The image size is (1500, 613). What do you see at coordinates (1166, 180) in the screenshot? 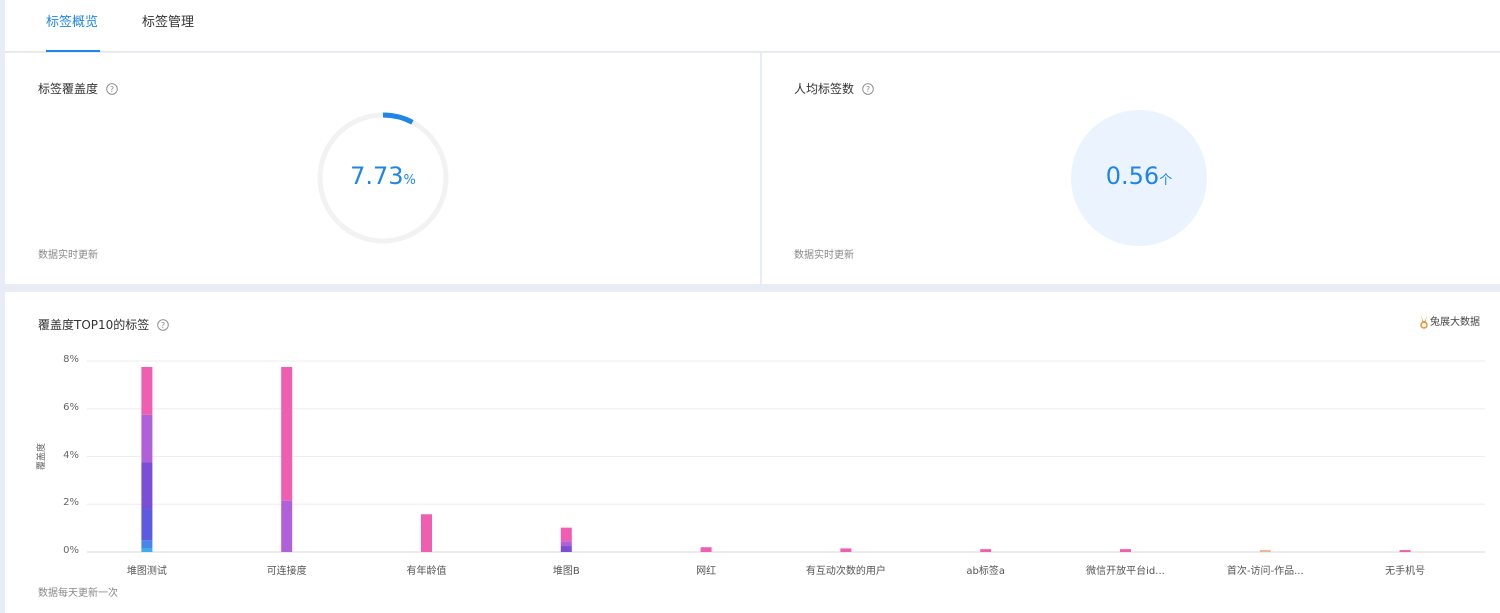
I see `avg-tags-value-unit: 个` at bounding box center [1166, 180].